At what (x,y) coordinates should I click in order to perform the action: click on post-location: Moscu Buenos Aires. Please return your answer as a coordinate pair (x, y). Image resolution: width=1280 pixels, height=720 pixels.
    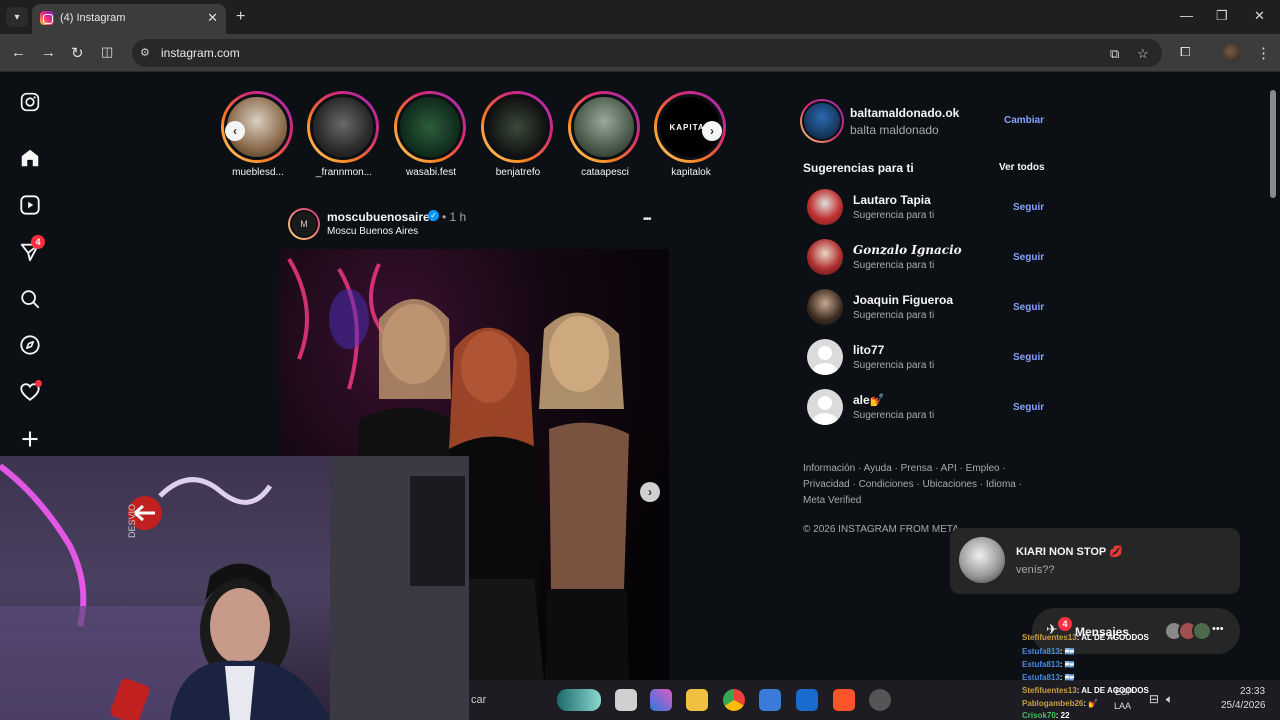
    Looking at the image, I should click on (372, 231).